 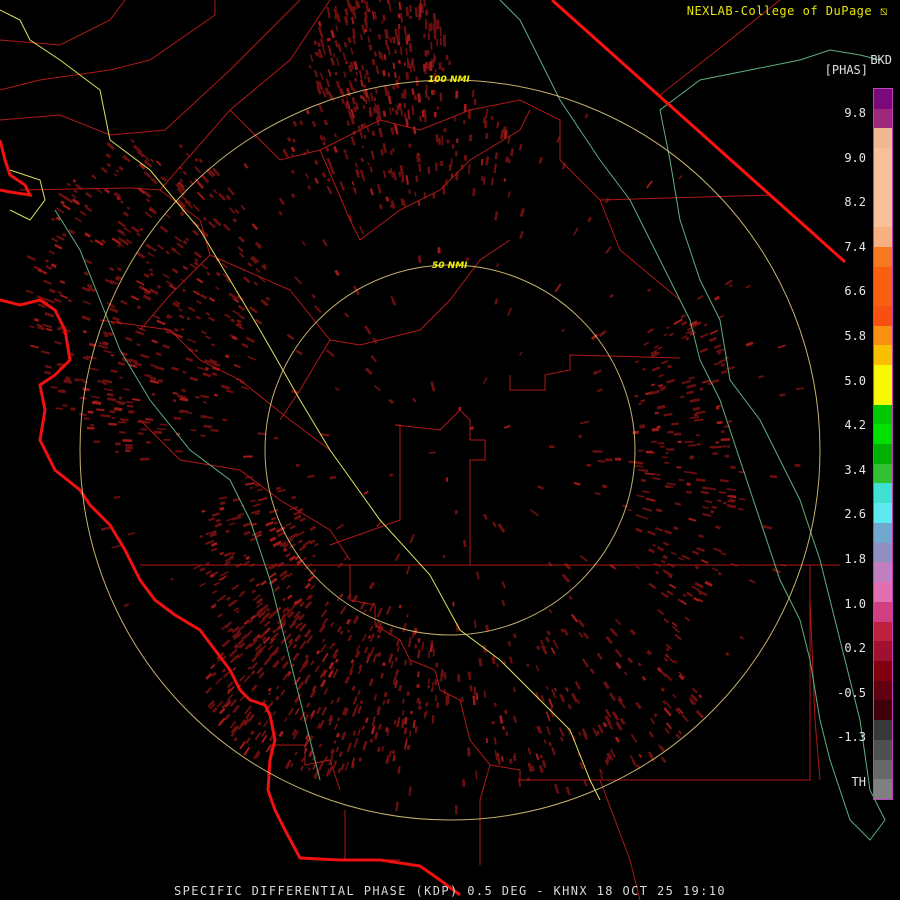 What do you see at coordinates (846, 70) in the screenshot?
I see `product-code: [PHAS]` at bounding box center [846, 70].